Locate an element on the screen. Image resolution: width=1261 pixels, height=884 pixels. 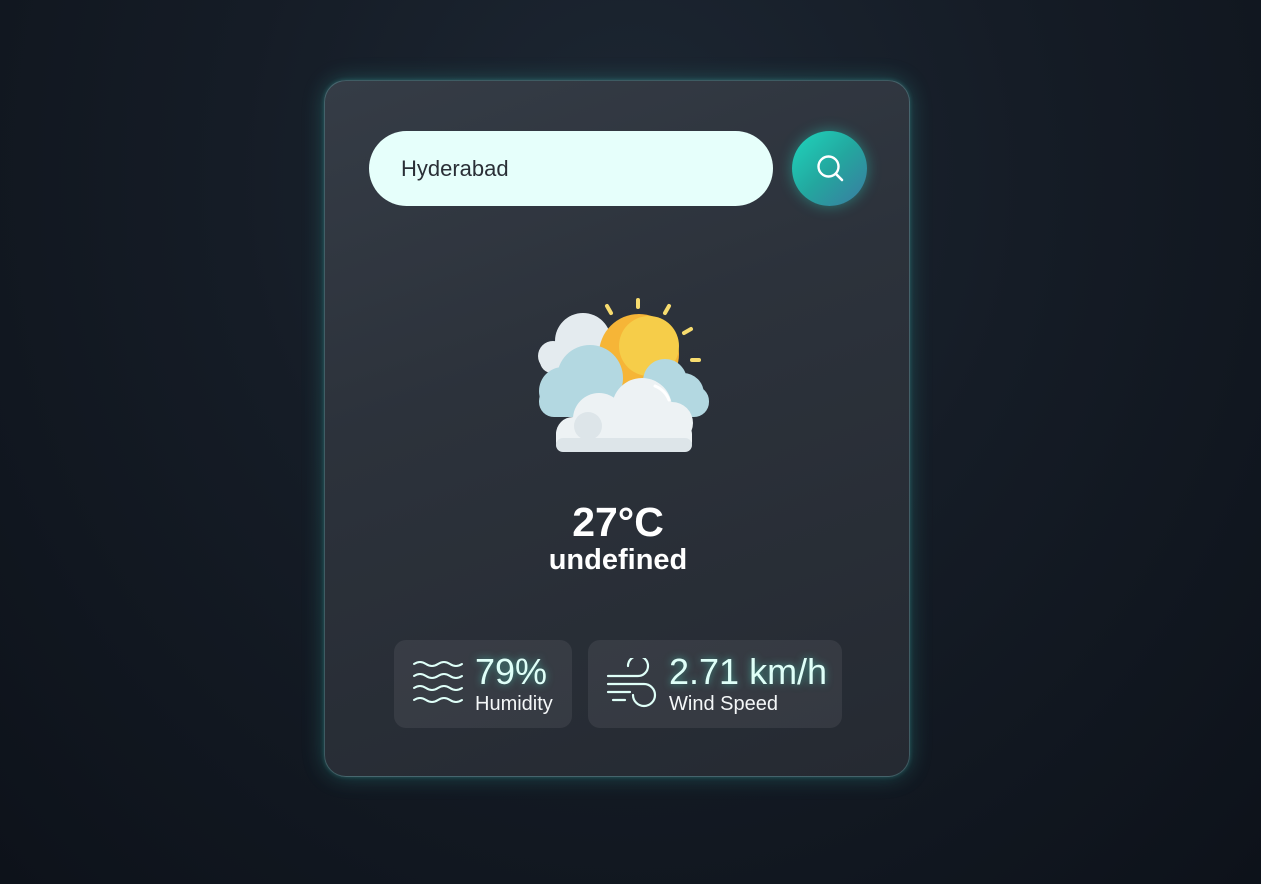
humidity-waves-icon is located at coordinates (438, 682).